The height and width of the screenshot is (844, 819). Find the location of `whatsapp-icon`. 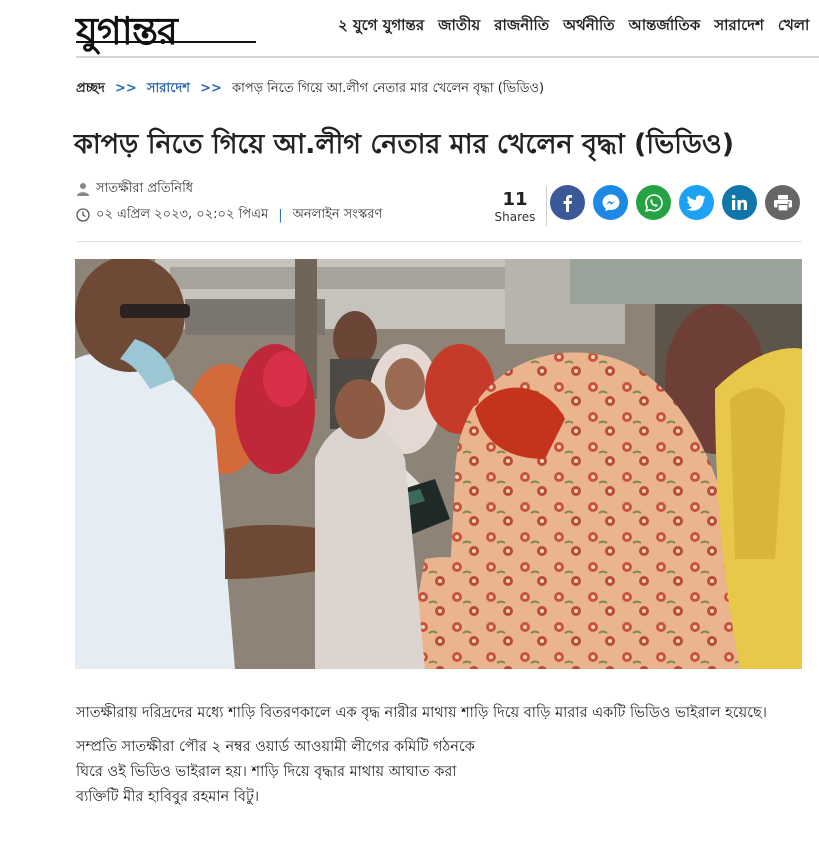

whatsapp-icon is located at coordinates (653, 202).